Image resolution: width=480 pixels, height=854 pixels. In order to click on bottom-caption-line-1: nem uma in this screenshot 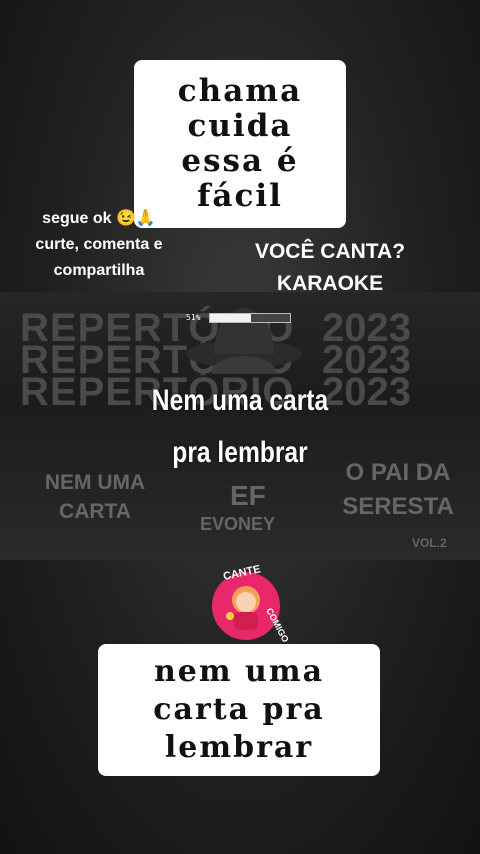, I will do `click(239, 671)`.